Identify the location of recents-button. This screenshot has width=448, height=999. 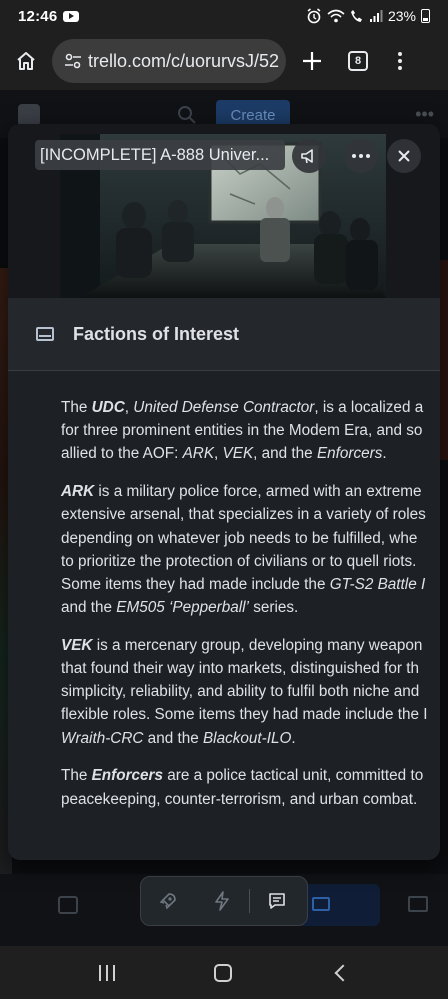
(107, 972).